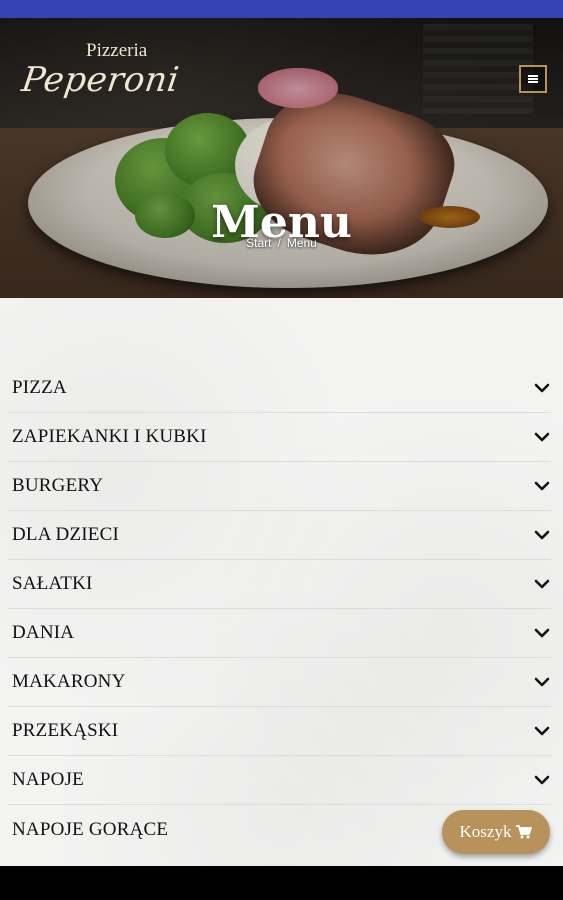 The width and height of the screenshot is (563, 900). I want to click on cart-button: Koszyk, so click(496, 832).